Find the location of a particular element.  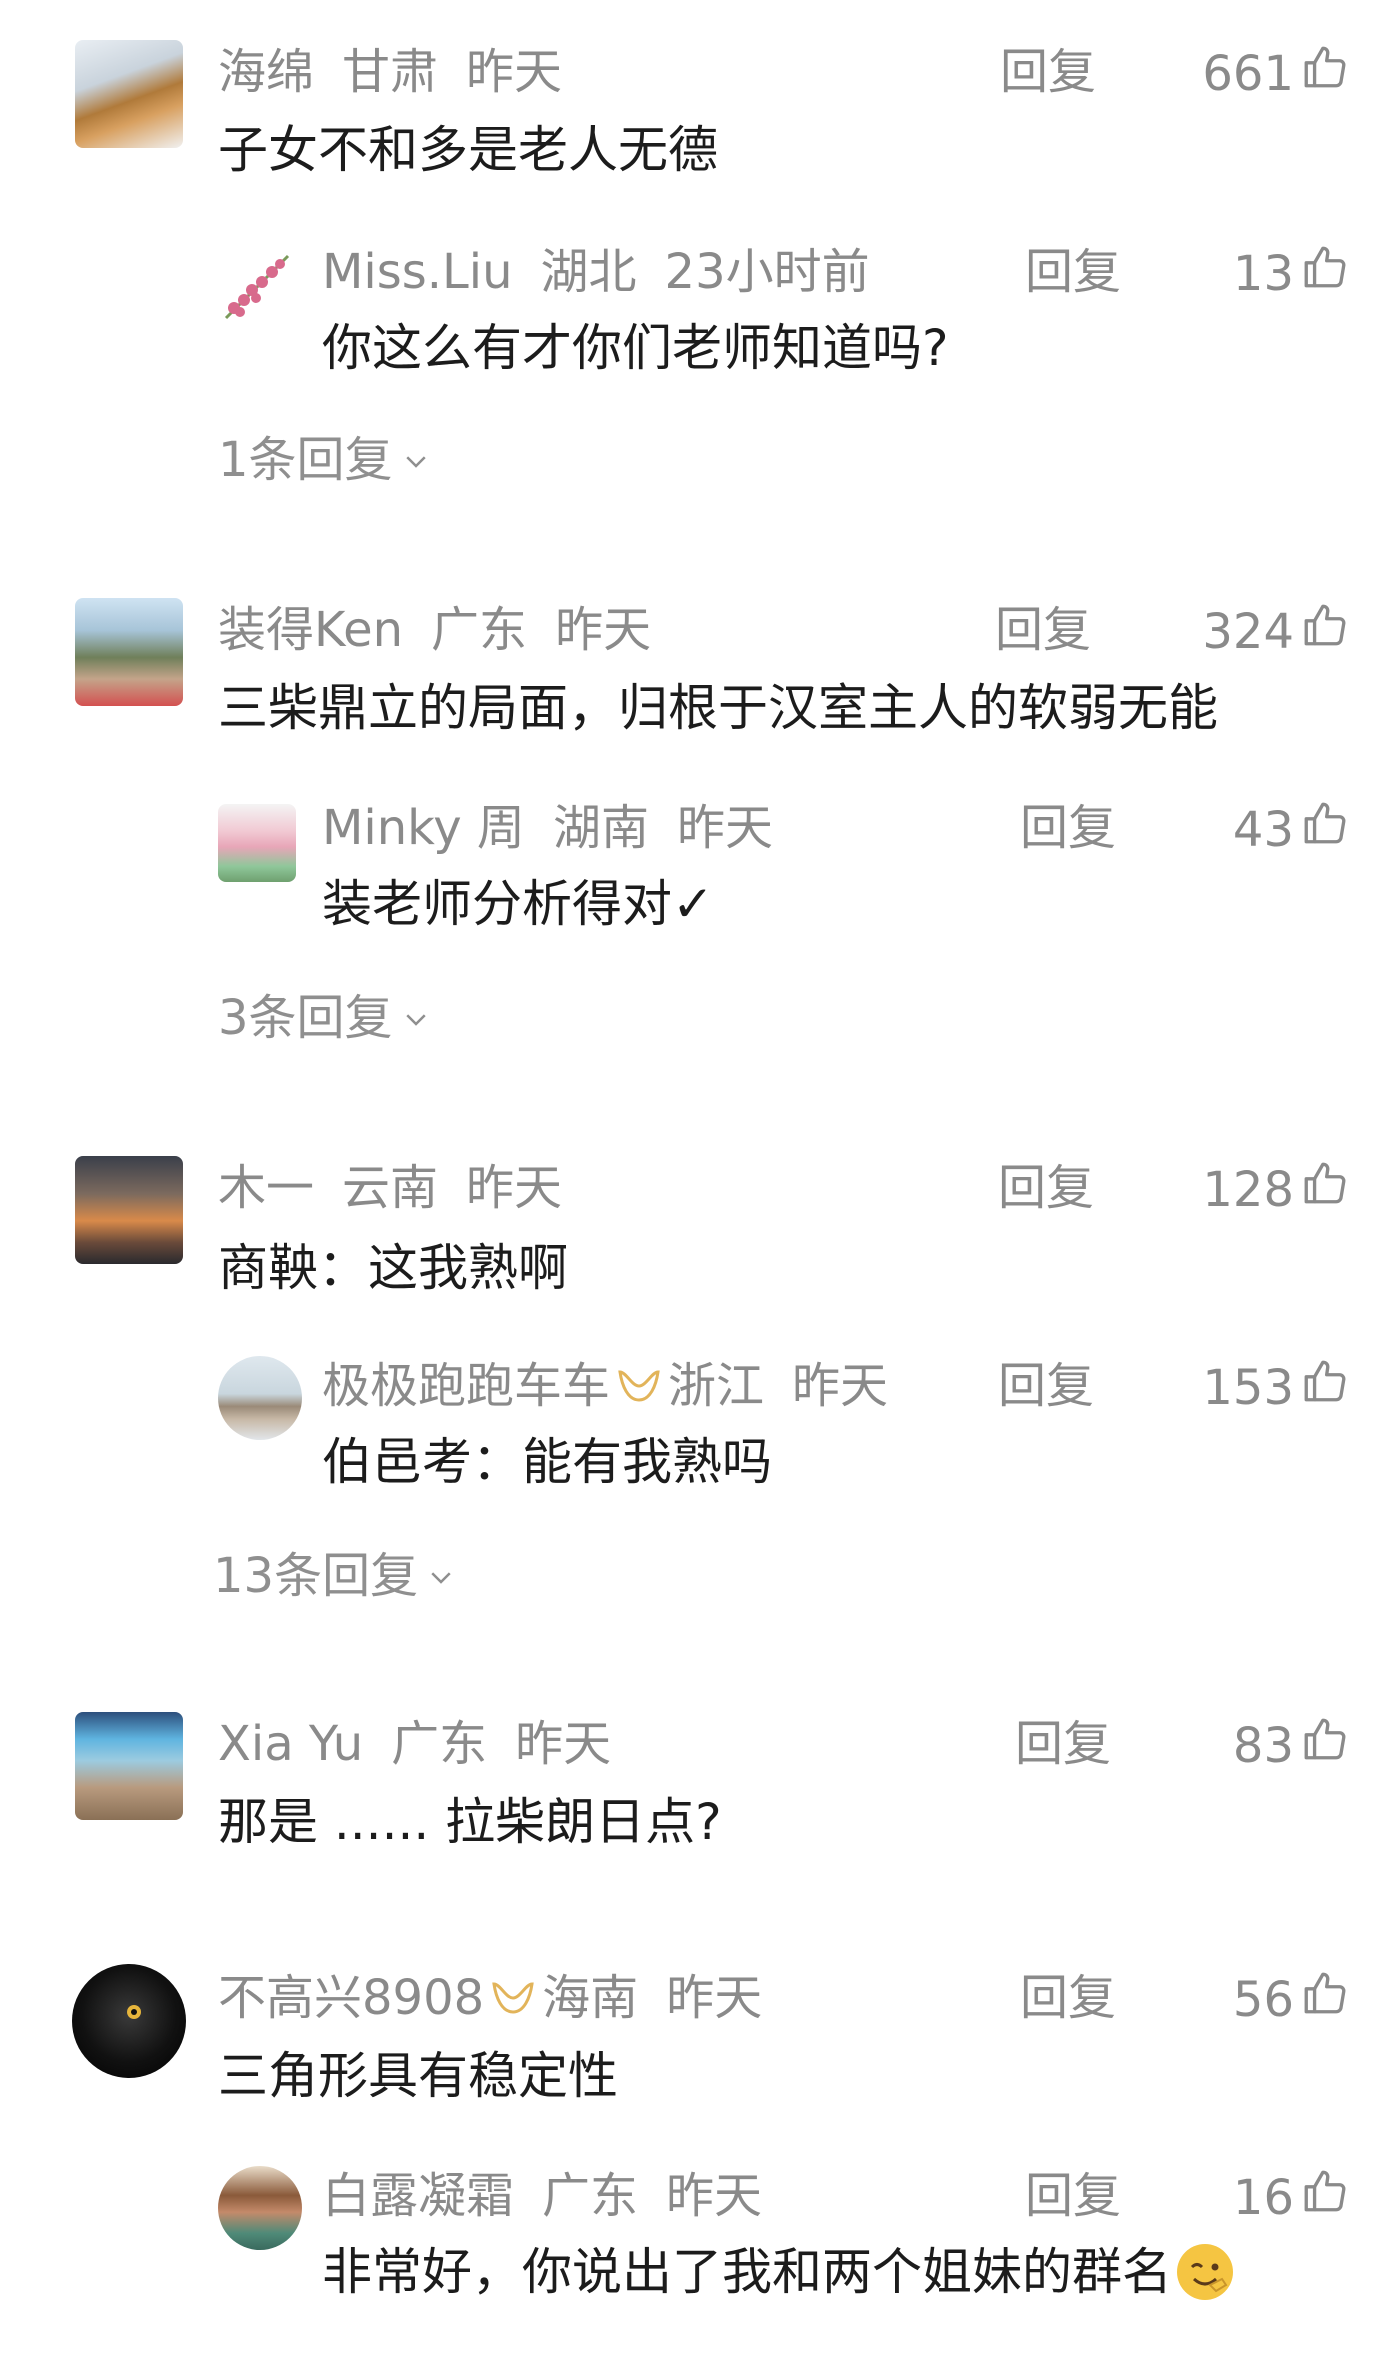

like-count: 128 is located at coordinates (1248, 1190).